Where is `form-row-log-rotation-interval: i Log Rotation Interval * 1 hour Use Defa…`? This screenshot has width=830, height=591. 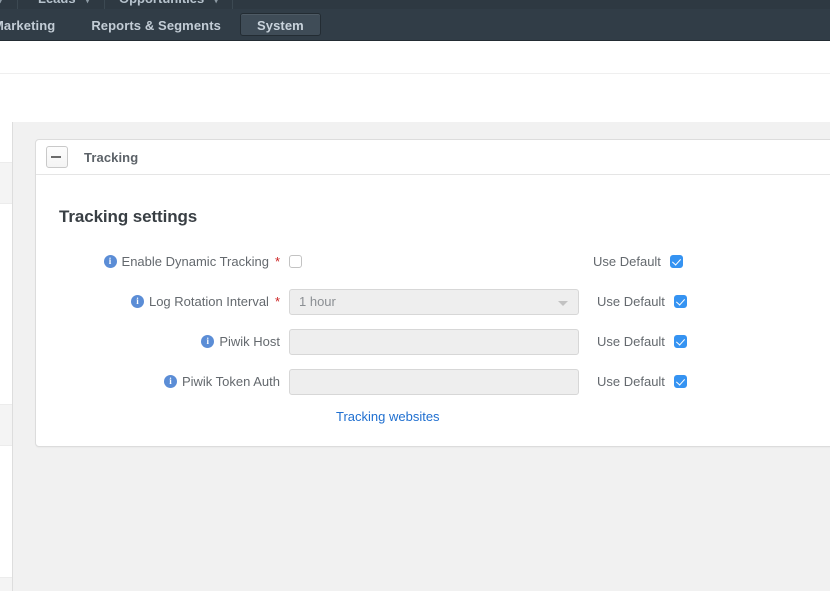
form-row-log-rotation-interval: i Log Rotation Interval * 1 hour Use Defa… is located at coordinates (433, 301).